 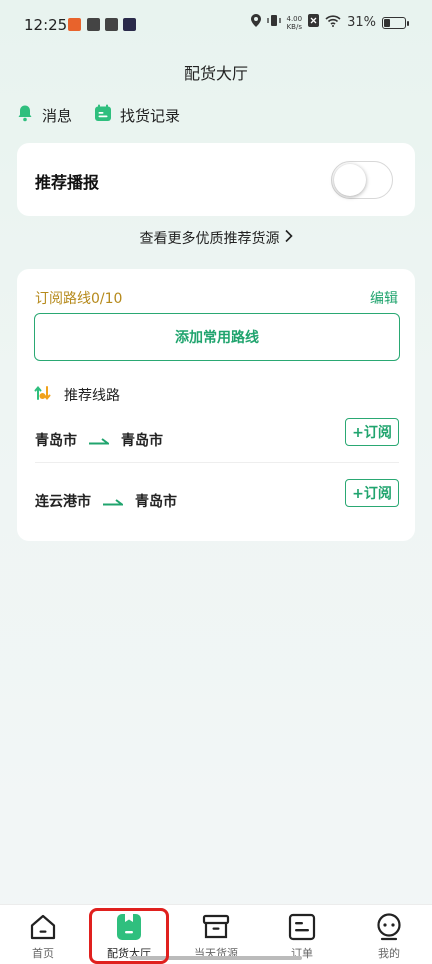 I want to click on messages-link: 消息, so click(x=44, y=115).